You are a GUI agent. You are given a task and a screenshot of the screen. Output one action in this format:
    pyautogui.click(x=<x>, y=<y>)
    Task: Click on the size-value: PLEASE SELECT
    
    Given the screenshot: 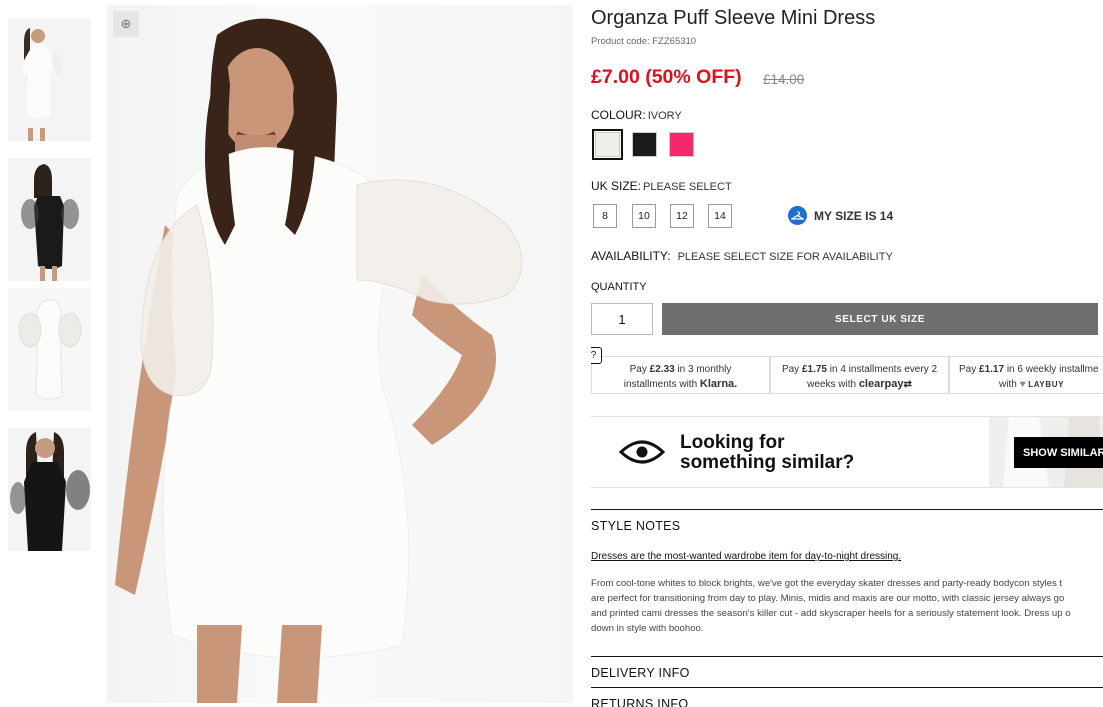 What is the action you would take?
    pyautogui.click(x=687, y=187)
    